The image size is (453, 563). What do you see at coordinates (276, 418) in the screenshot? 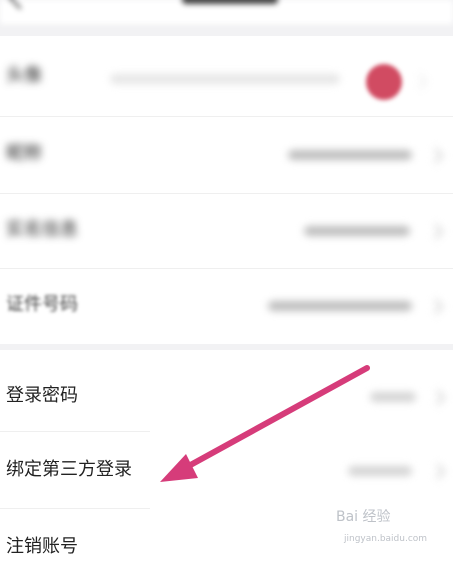
I see `arrow-shaft` at bounding box center [276, 418].